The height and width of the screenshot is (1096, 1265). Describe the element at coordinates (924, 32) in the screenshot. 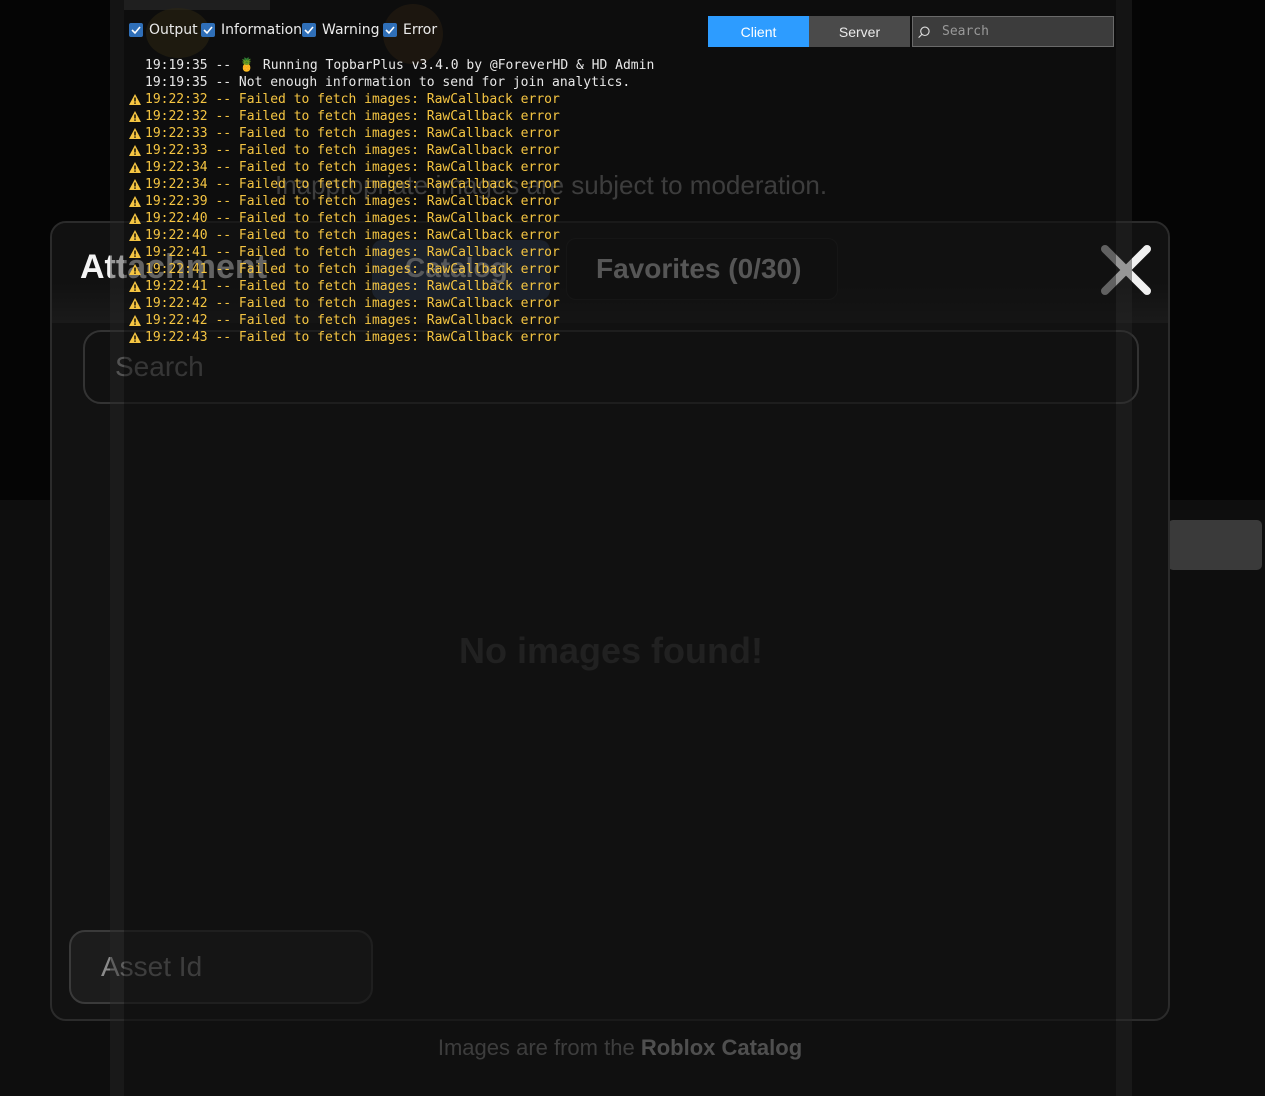

I see `search-icon` at that location.